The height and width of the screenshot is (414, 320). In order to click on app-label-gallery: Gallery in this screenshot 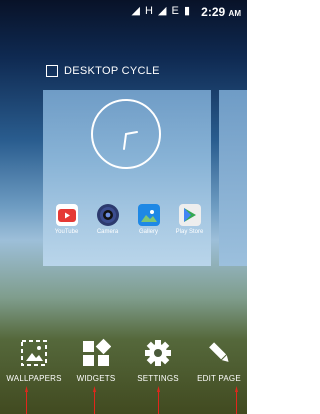, I will do `click(148, 232)`.